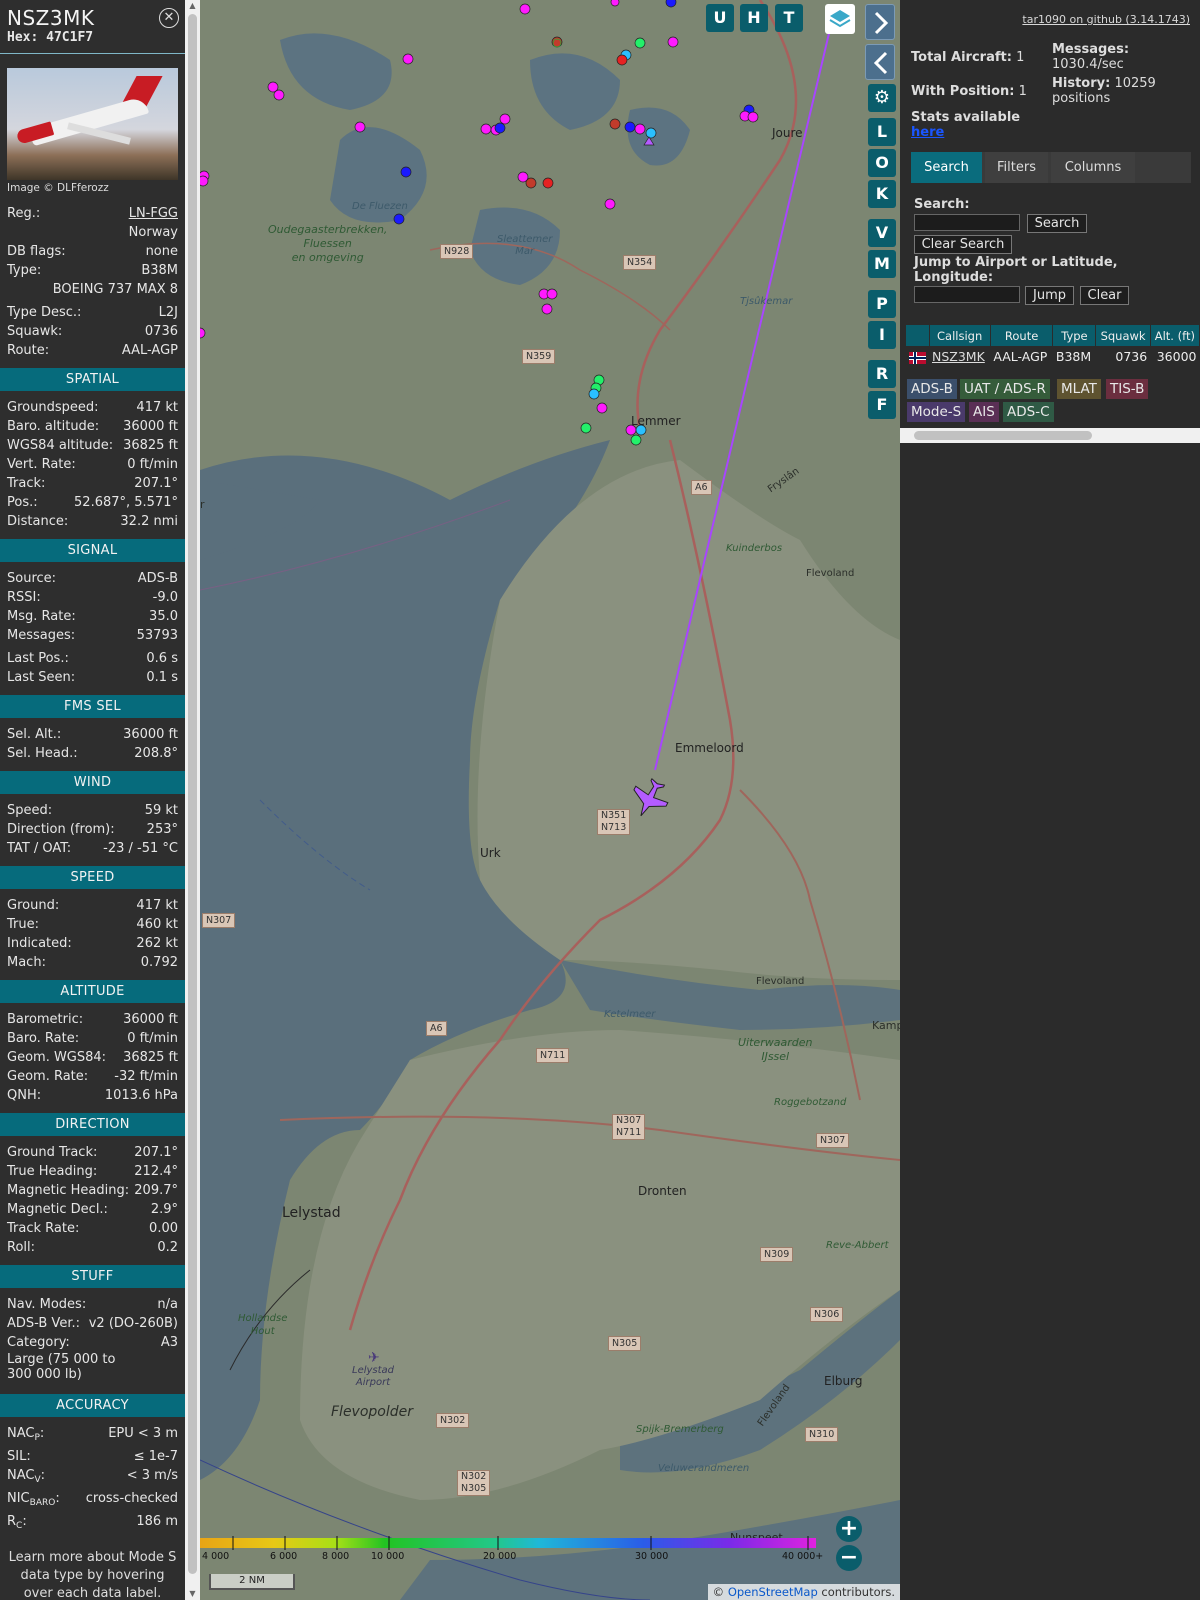 The height and width of the screenshot is (1600, 1200). I want to click on jump-input, so click(967, 294).